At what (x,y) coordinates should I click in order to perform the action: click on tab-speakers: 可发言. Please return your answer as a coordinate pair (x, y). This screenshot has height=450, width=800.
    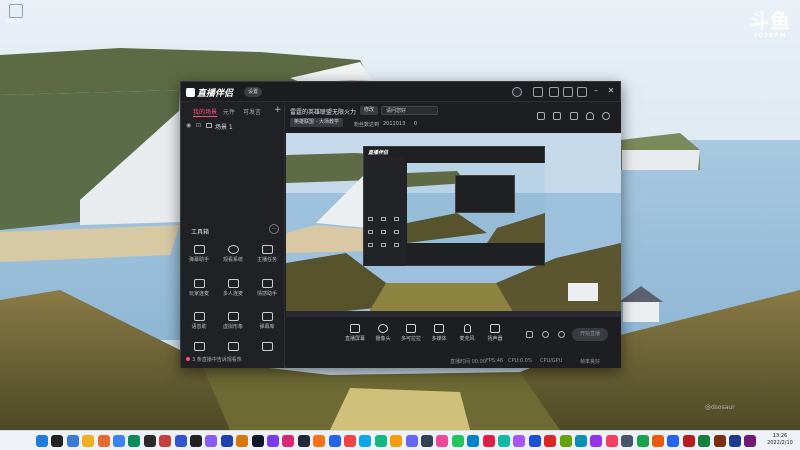
    Looking at the image, I should click on (252, 111).